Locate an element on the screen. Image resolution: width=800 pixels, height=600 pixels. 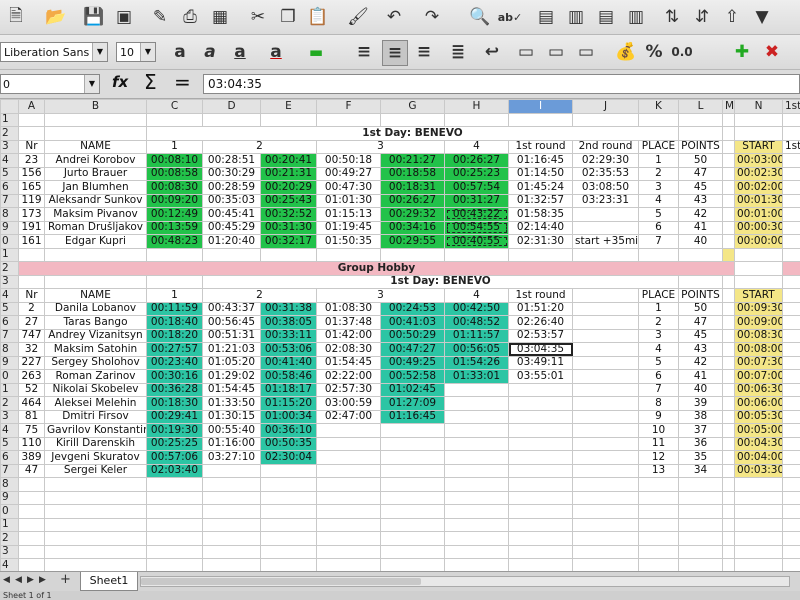
cell-time: 01:01:30 is located at coordinates (348, 200).